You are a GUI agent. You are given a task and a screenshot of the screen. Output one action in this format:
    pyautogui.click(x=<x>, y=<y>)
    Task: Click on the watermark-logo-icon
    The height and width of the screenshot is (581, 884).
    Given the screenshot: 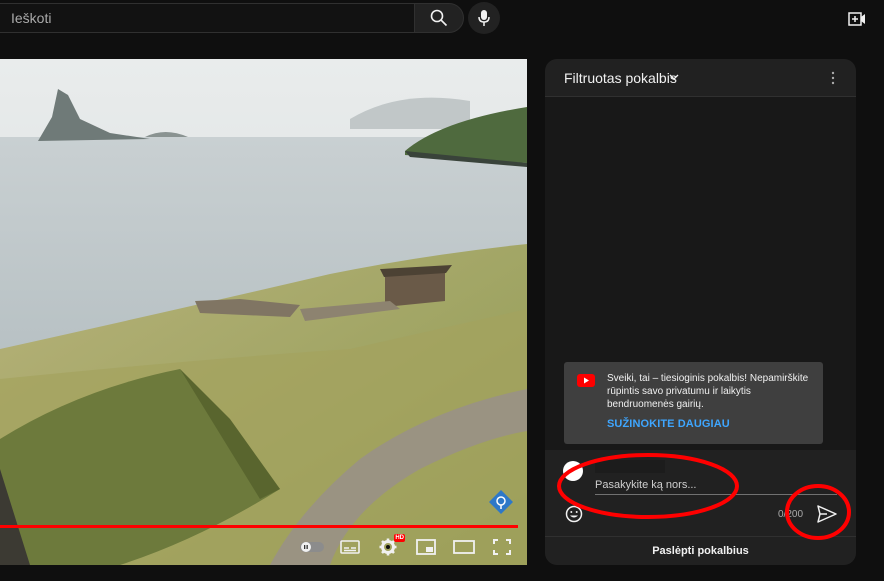 What is the action you would take?
    pyautogui.click(x=501, y=502)
    